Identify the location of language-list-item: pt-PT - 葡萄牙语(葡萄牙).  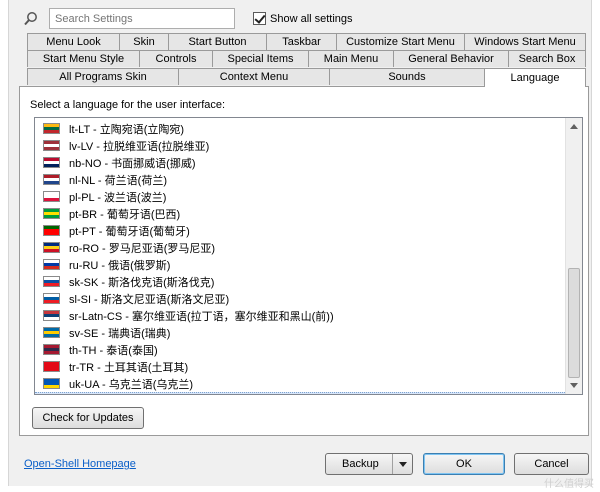
(300, 230).